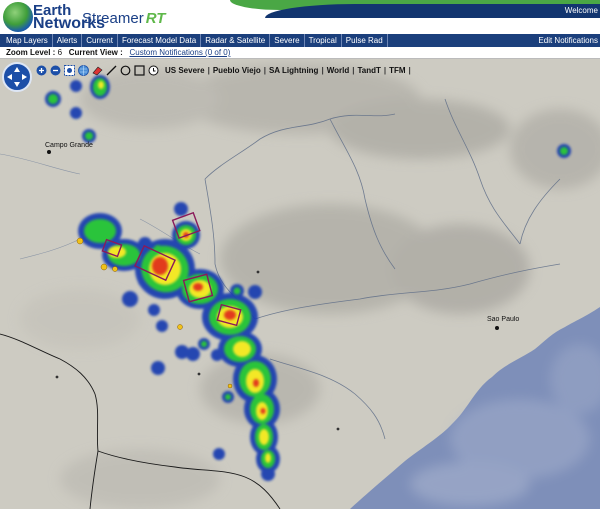  I want to click on menu-item-alerts: Alerts, so click(68, 40).